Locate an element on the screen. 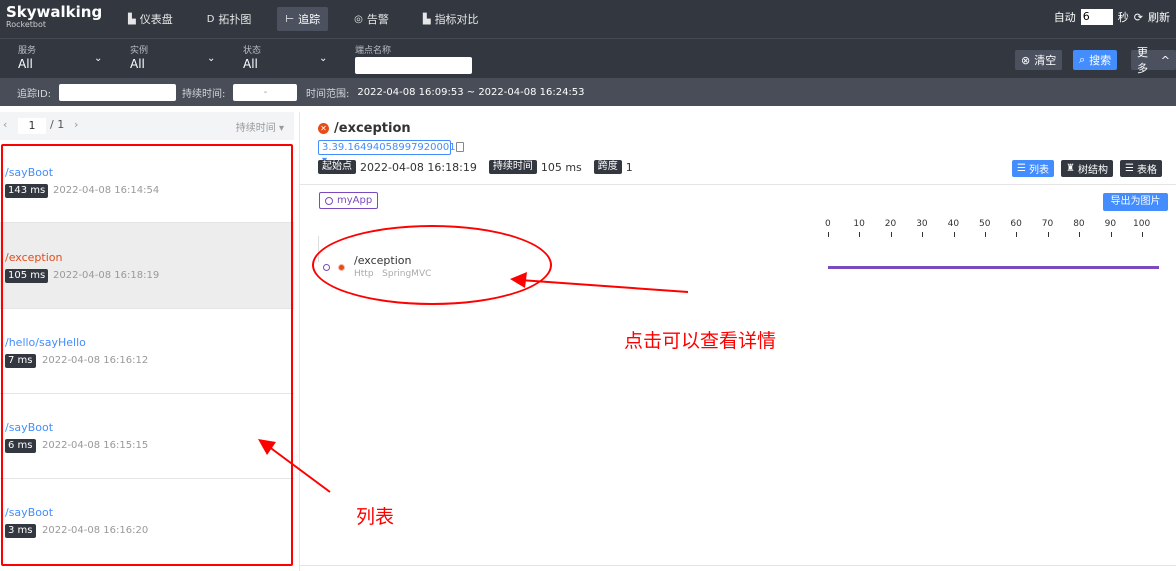 The image size is (1176, 571). arrow-to-list is located at coordinates (299, 469).